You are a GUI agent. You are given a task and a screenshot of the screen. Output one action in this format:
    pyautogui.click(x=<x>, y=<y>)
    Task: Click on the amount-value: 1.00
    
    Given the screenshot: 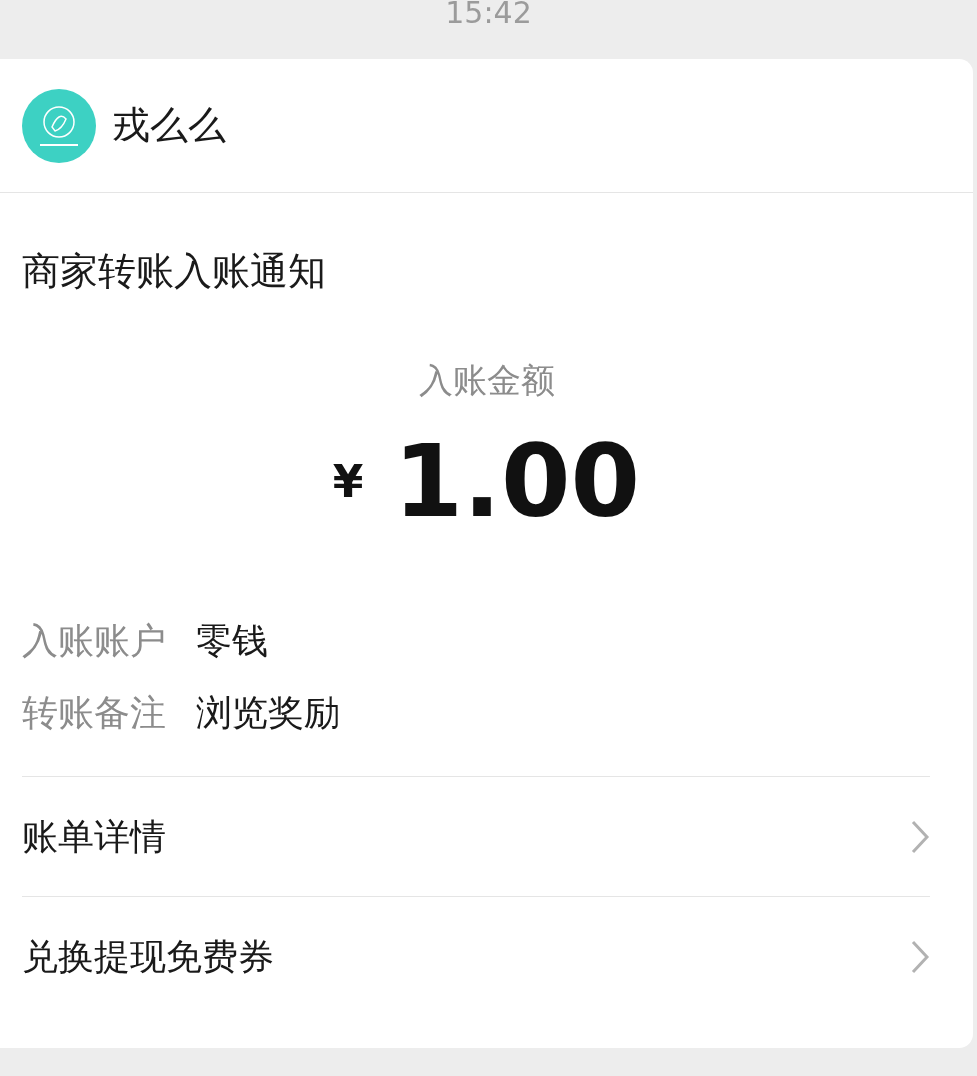 What is the action you would take?
    pyautogui.click(x=517, y=482)
    